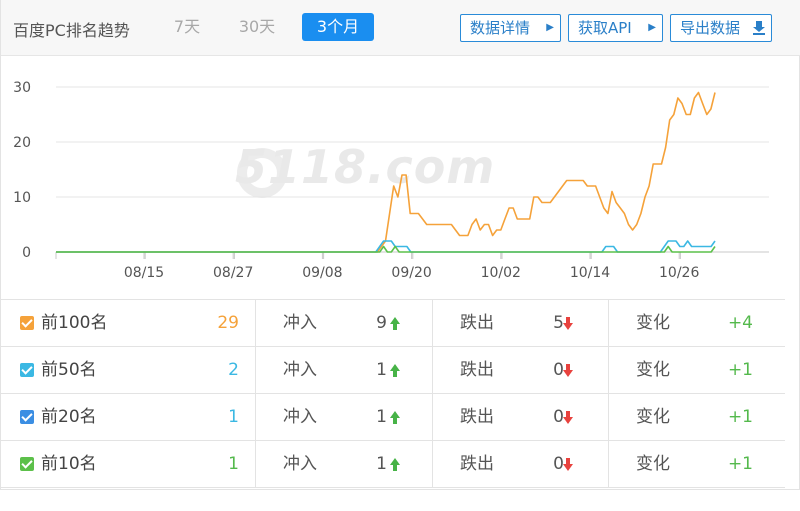  Describe the element at coordinates (605, 28) in the screenshot. I see `get-api-label: 获取API` at that location.